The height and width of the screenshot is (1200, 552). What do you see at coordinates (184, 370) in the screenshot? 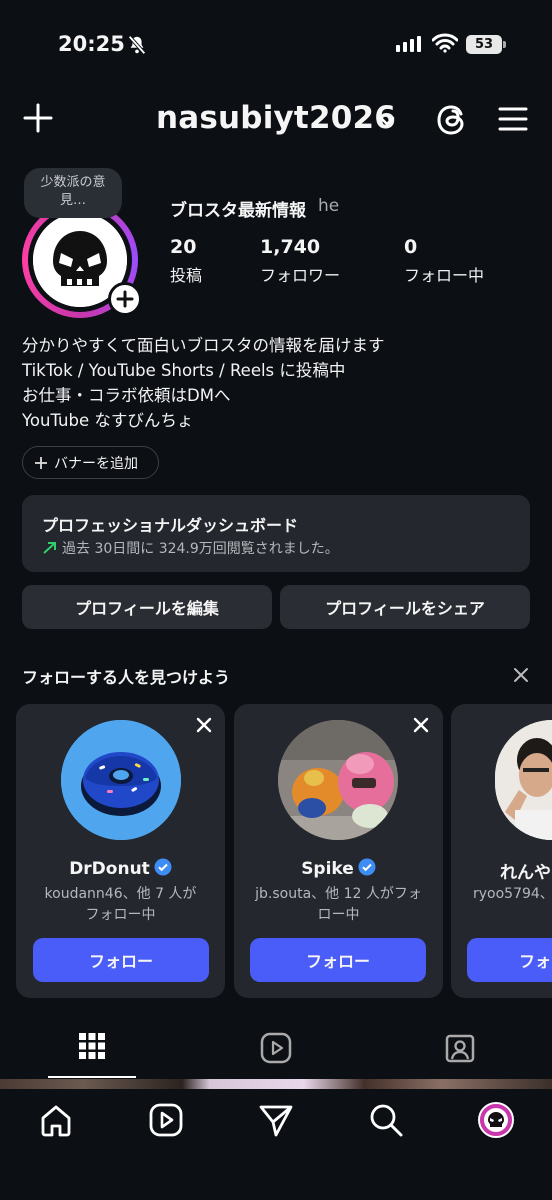
I see `bio-line: TikTok / YouTube Shorts / Reels に投稿中` at bounding box center [184, 370].